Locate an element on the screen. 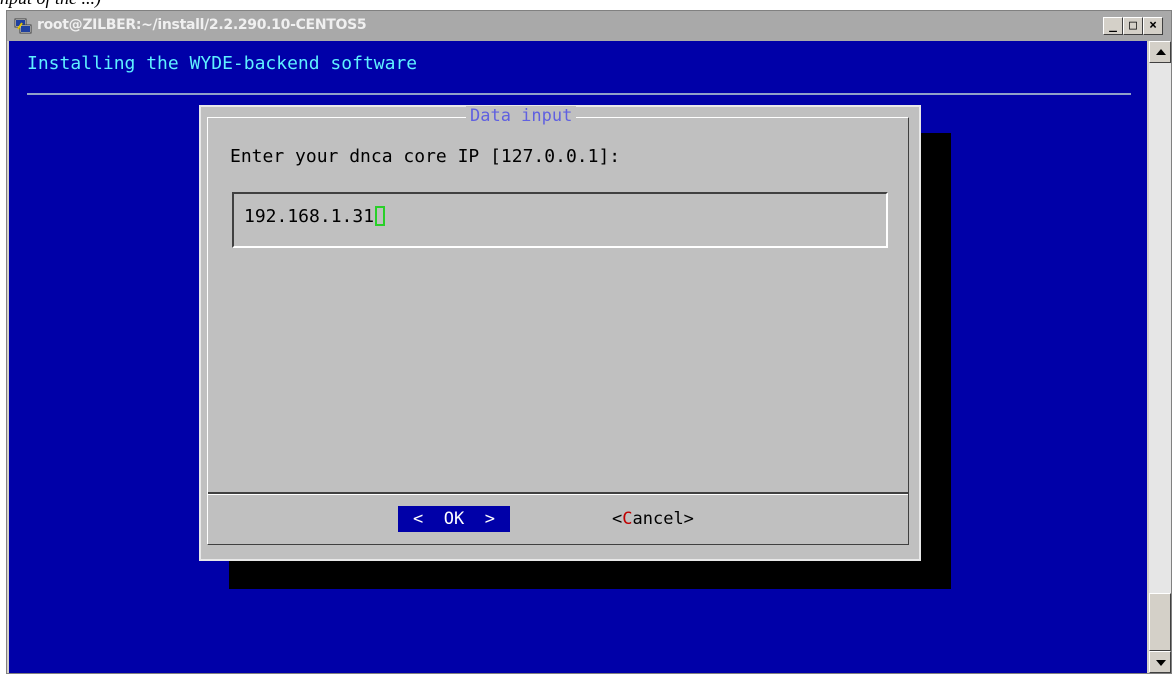 Image resolution: width=1172 pixels, height=674 pixels. ok-button: < OK > is located at coordinates (454, 519).